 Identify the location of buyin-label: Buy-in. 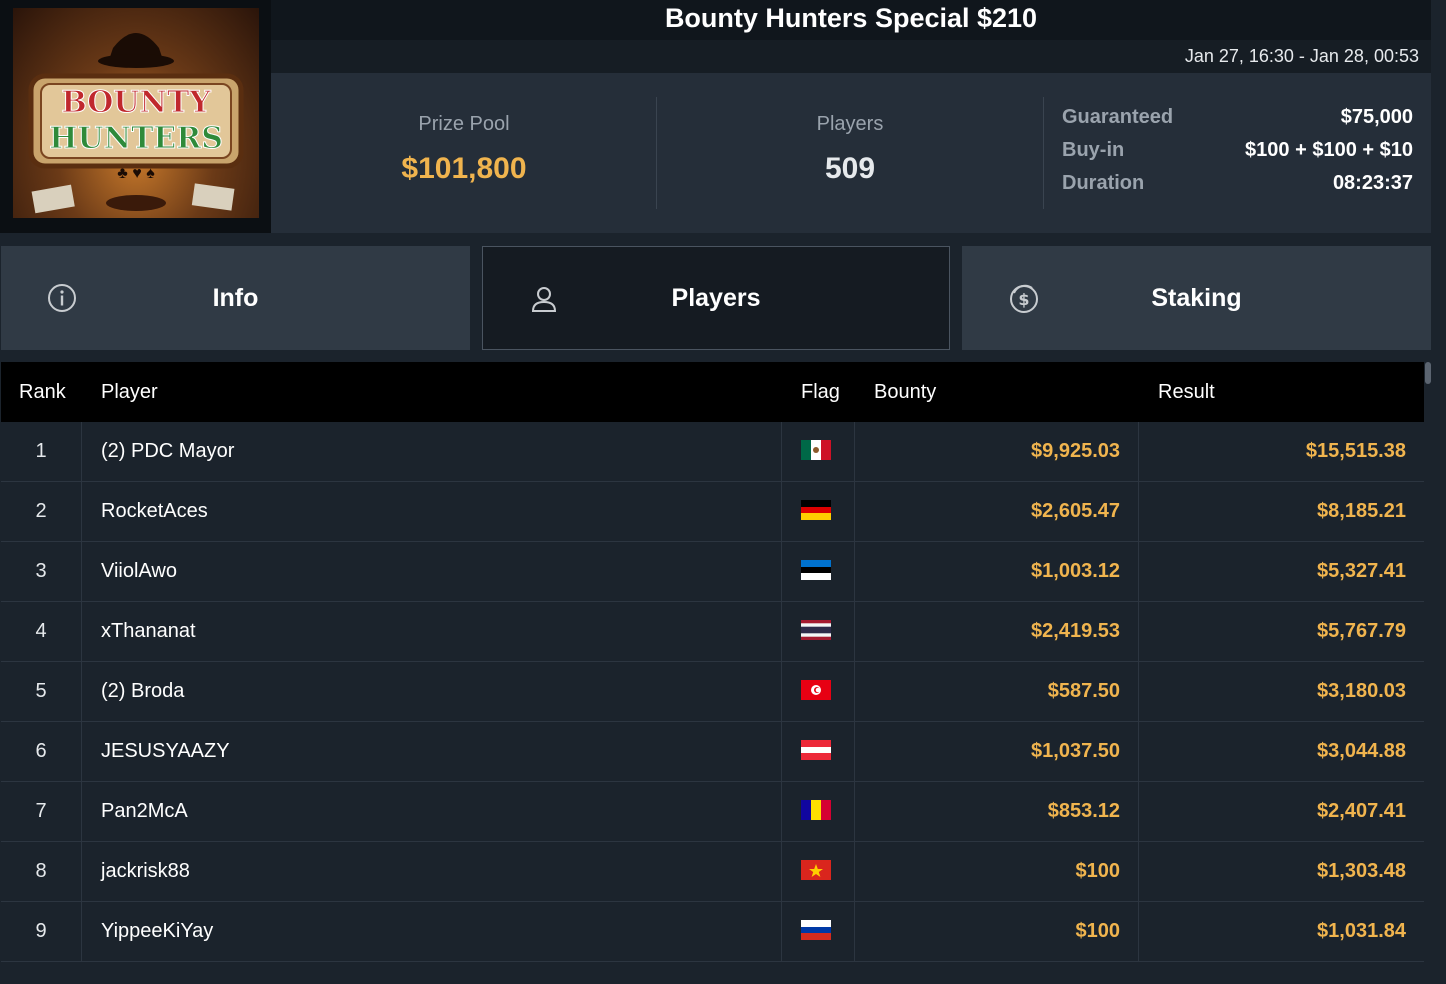
(1093, 150).